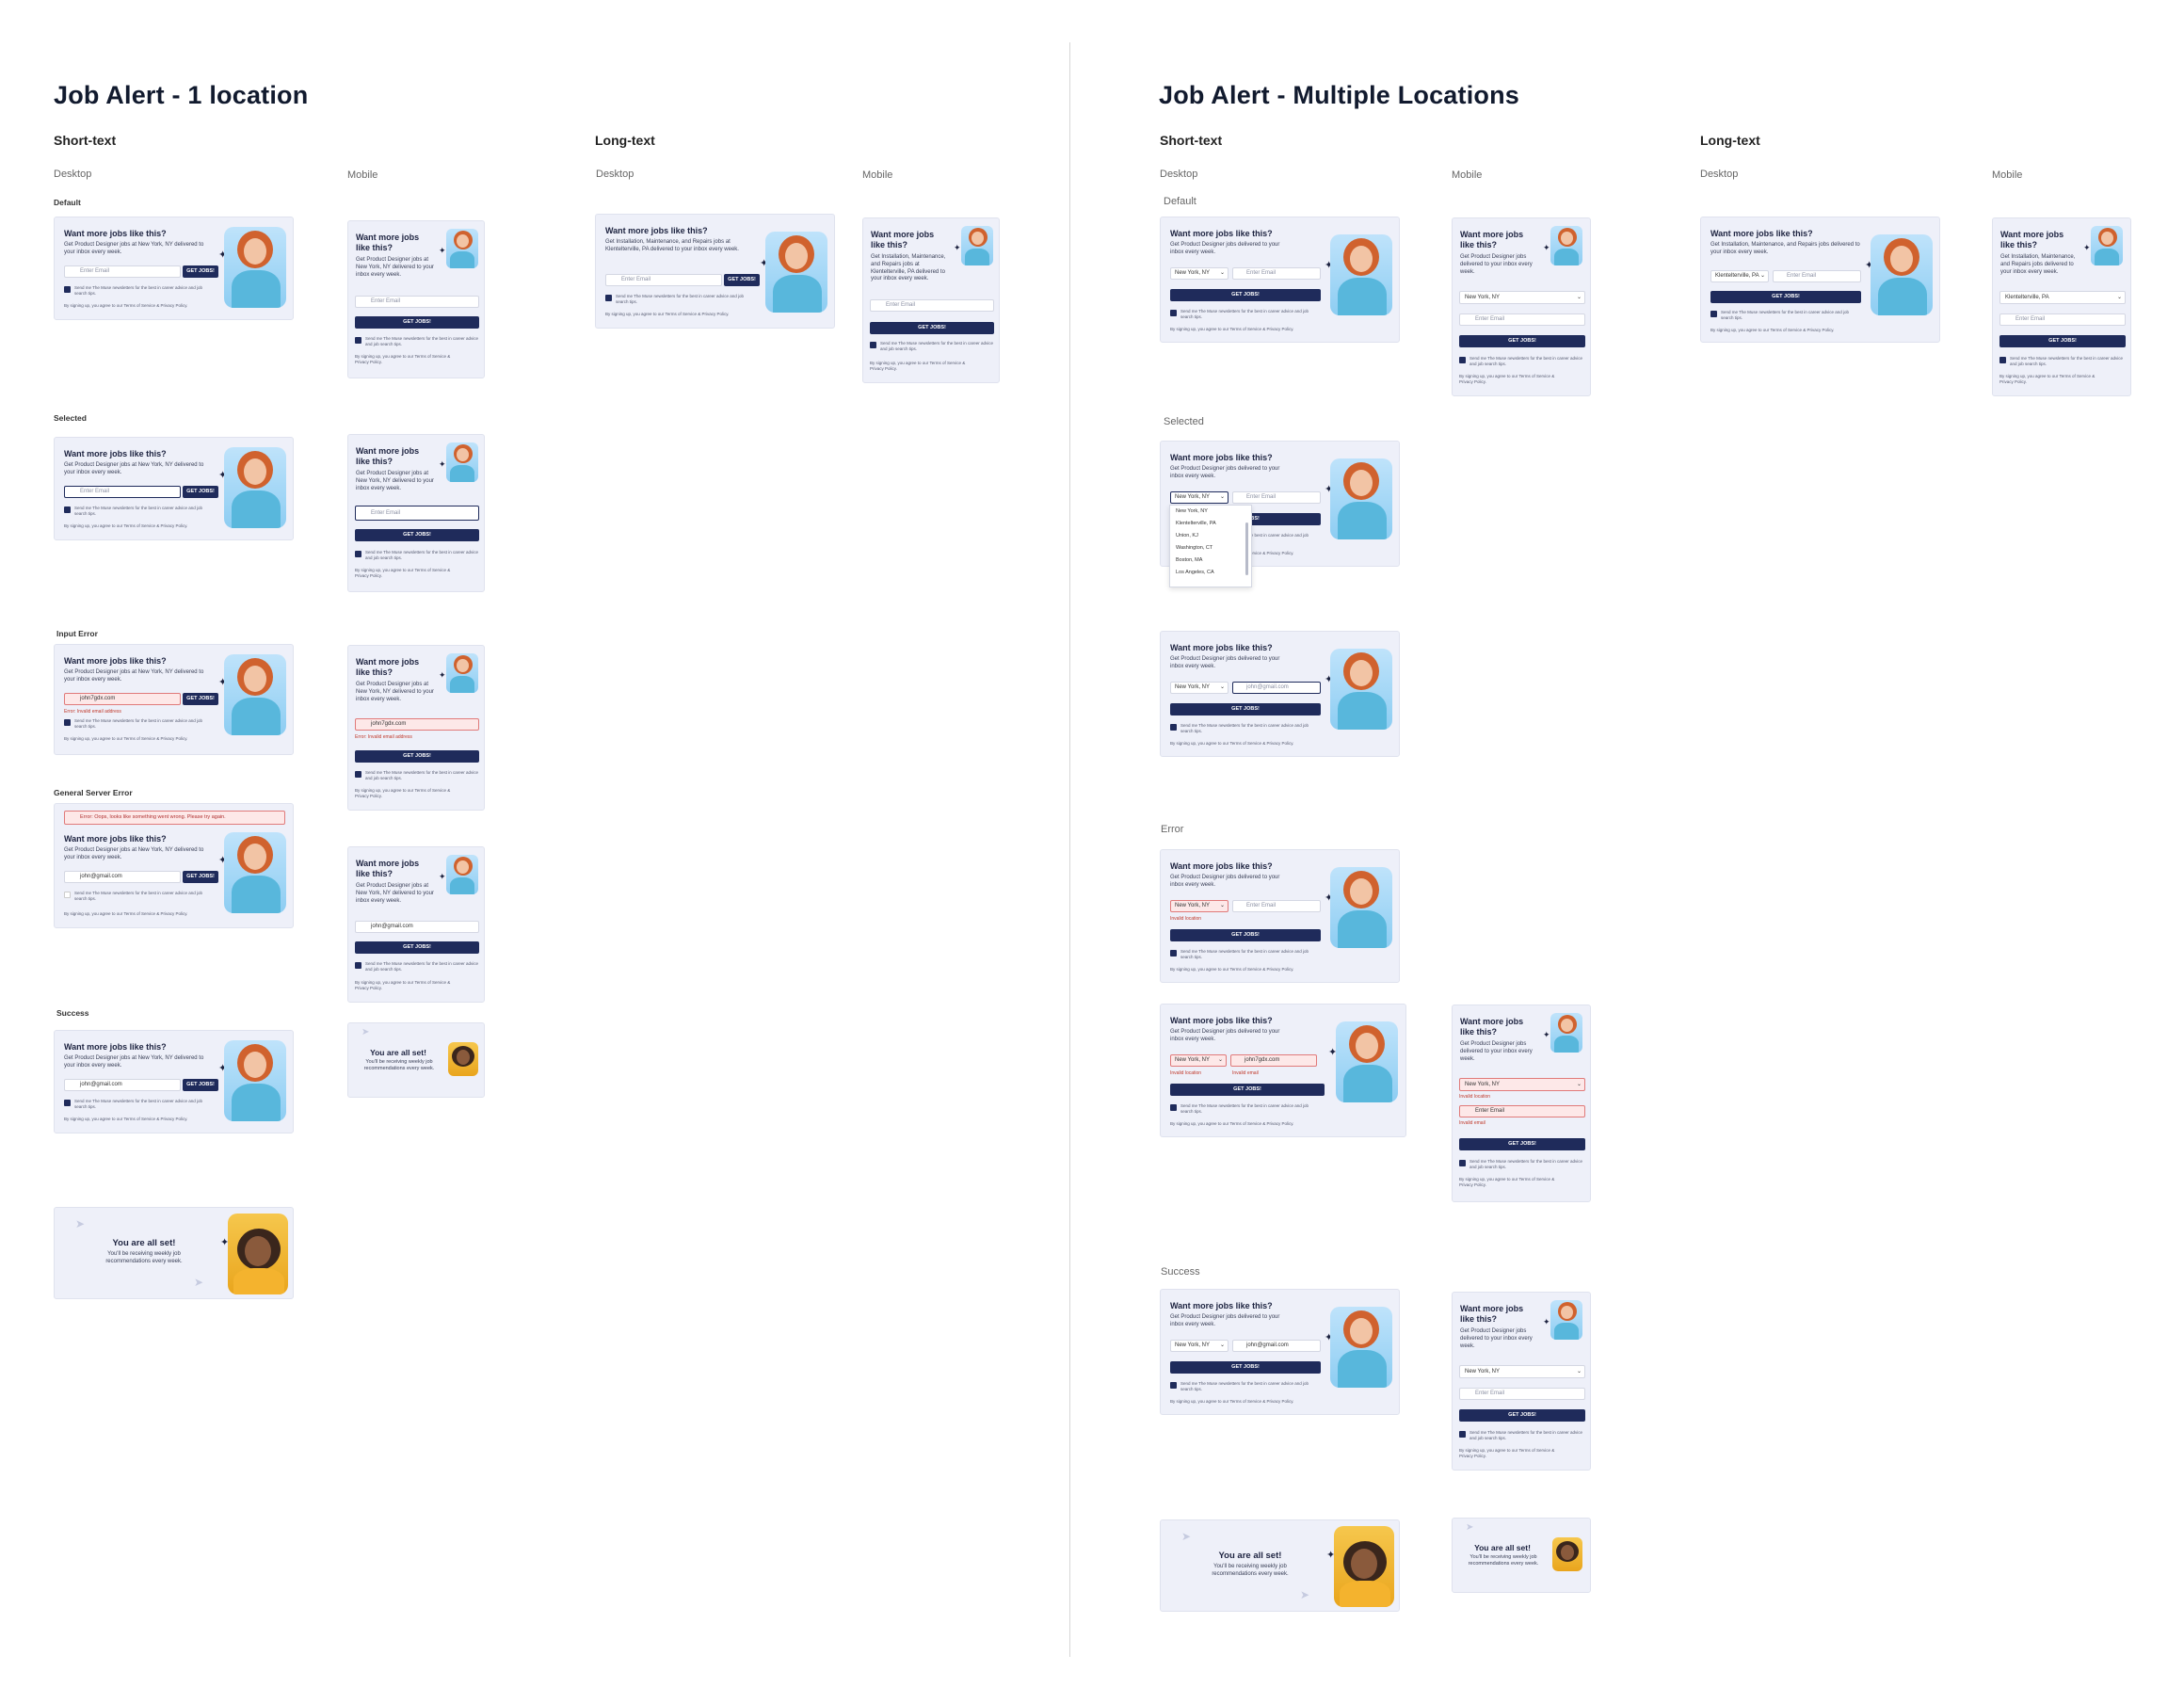  Describe the element at coordinates (1719, 174) in the screenshot. I see `label-desktop-long-multi: Desktop` at that location.